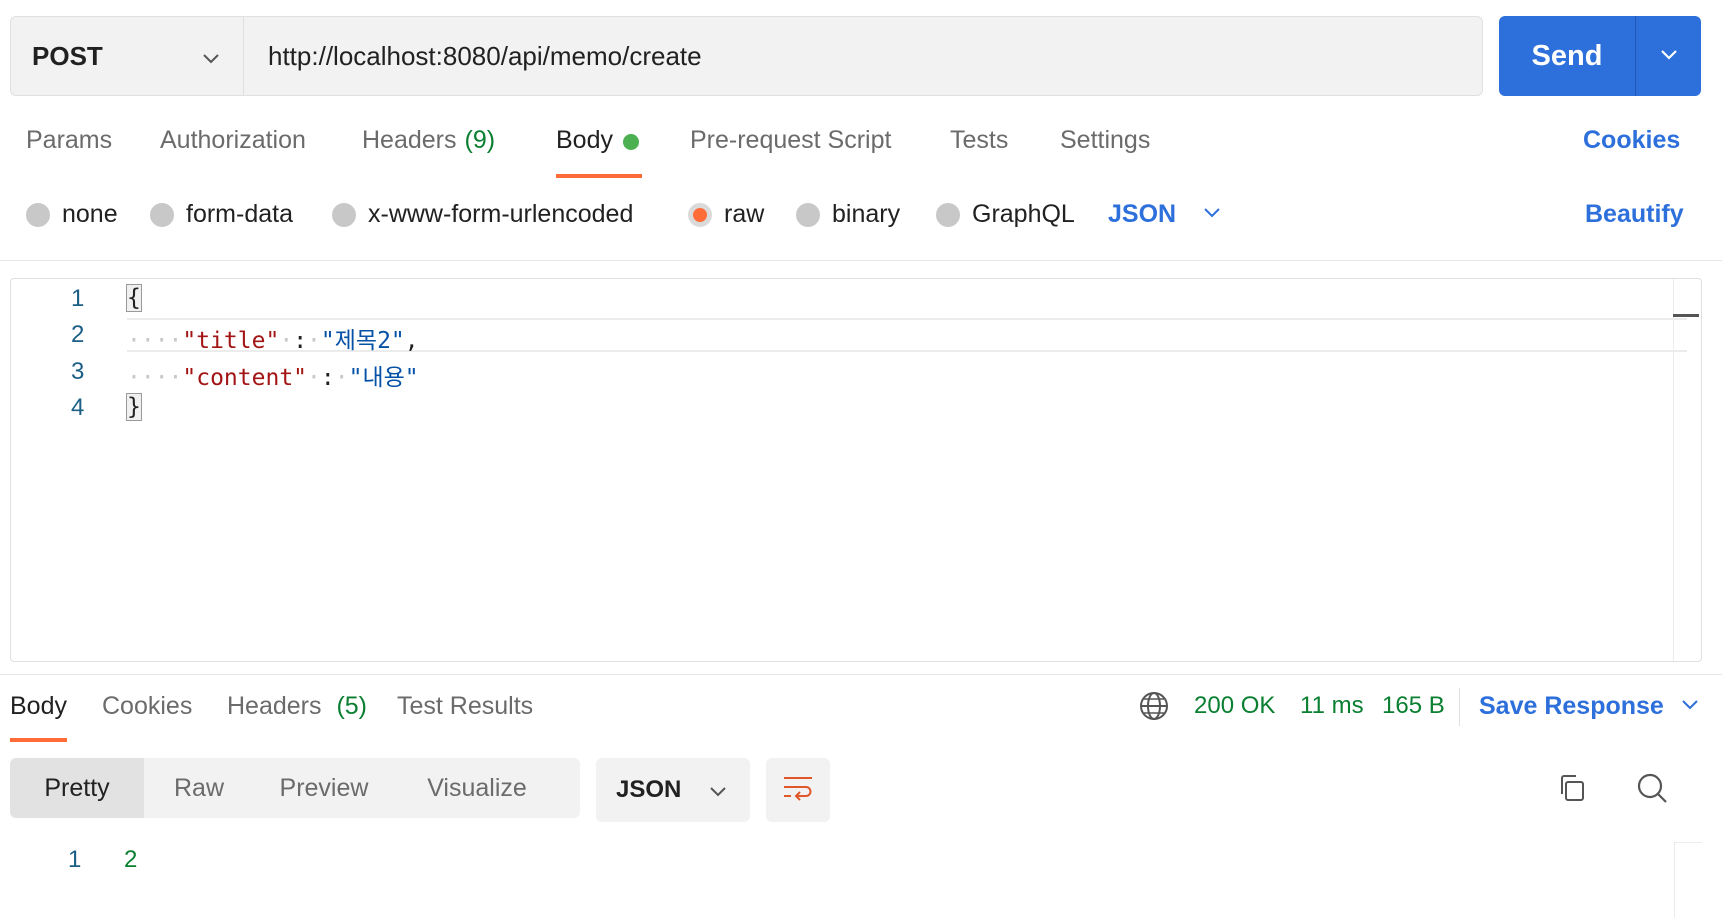 The height and width of the screenshot is (918, 1722). What do you see at coordinates (126, 56) in the screenshot?
I see `method-select: POST` at bounding box center [126, 56].